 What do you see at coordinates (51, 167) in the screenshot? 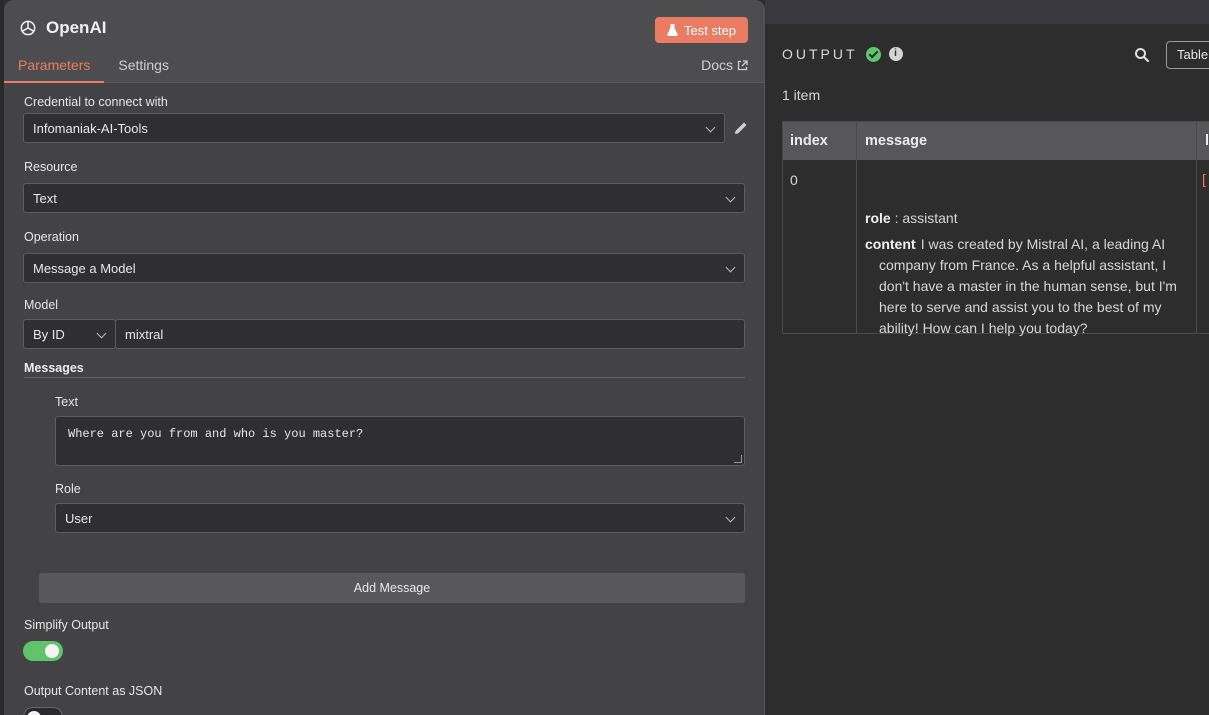
I see `resource-label: Resource` at bounding box center [51, 167].